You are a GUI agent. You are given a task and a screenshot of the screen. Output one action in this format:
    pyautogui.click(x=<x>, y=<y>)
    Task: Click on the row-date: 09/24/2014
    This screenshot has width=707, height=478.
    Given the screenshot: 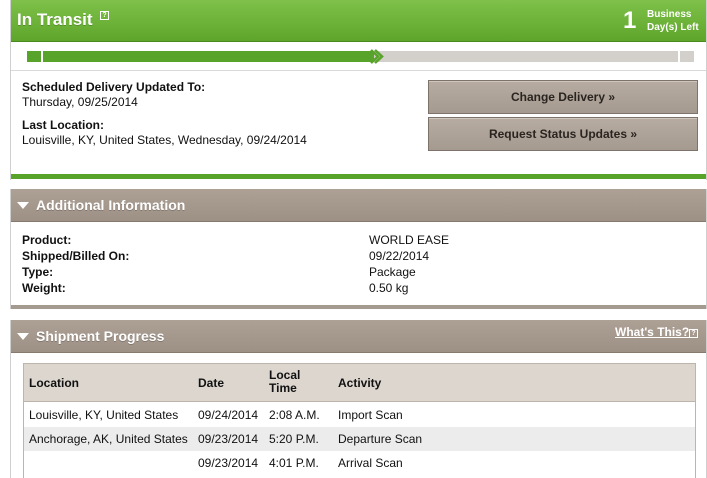 What is the action you would take?
    pyautogui.click(x=228, y=415)
    